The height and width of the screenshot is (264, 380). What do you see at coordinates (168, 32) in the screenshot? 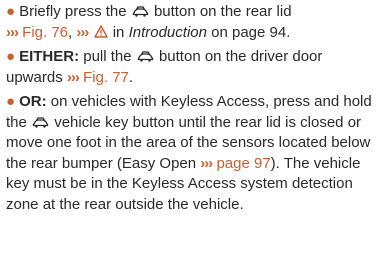
I see `section-link: Introduction` at bounding box center [168, 32].